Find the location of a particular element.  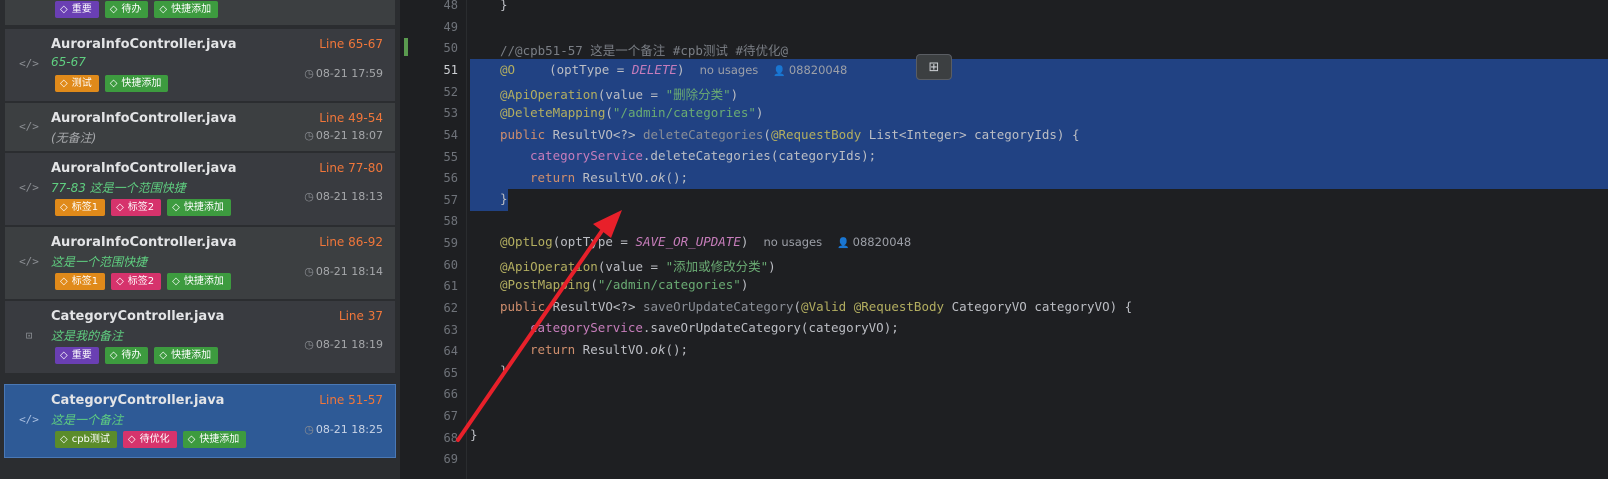

annotation-arrow is located at coordinates (539, 326).